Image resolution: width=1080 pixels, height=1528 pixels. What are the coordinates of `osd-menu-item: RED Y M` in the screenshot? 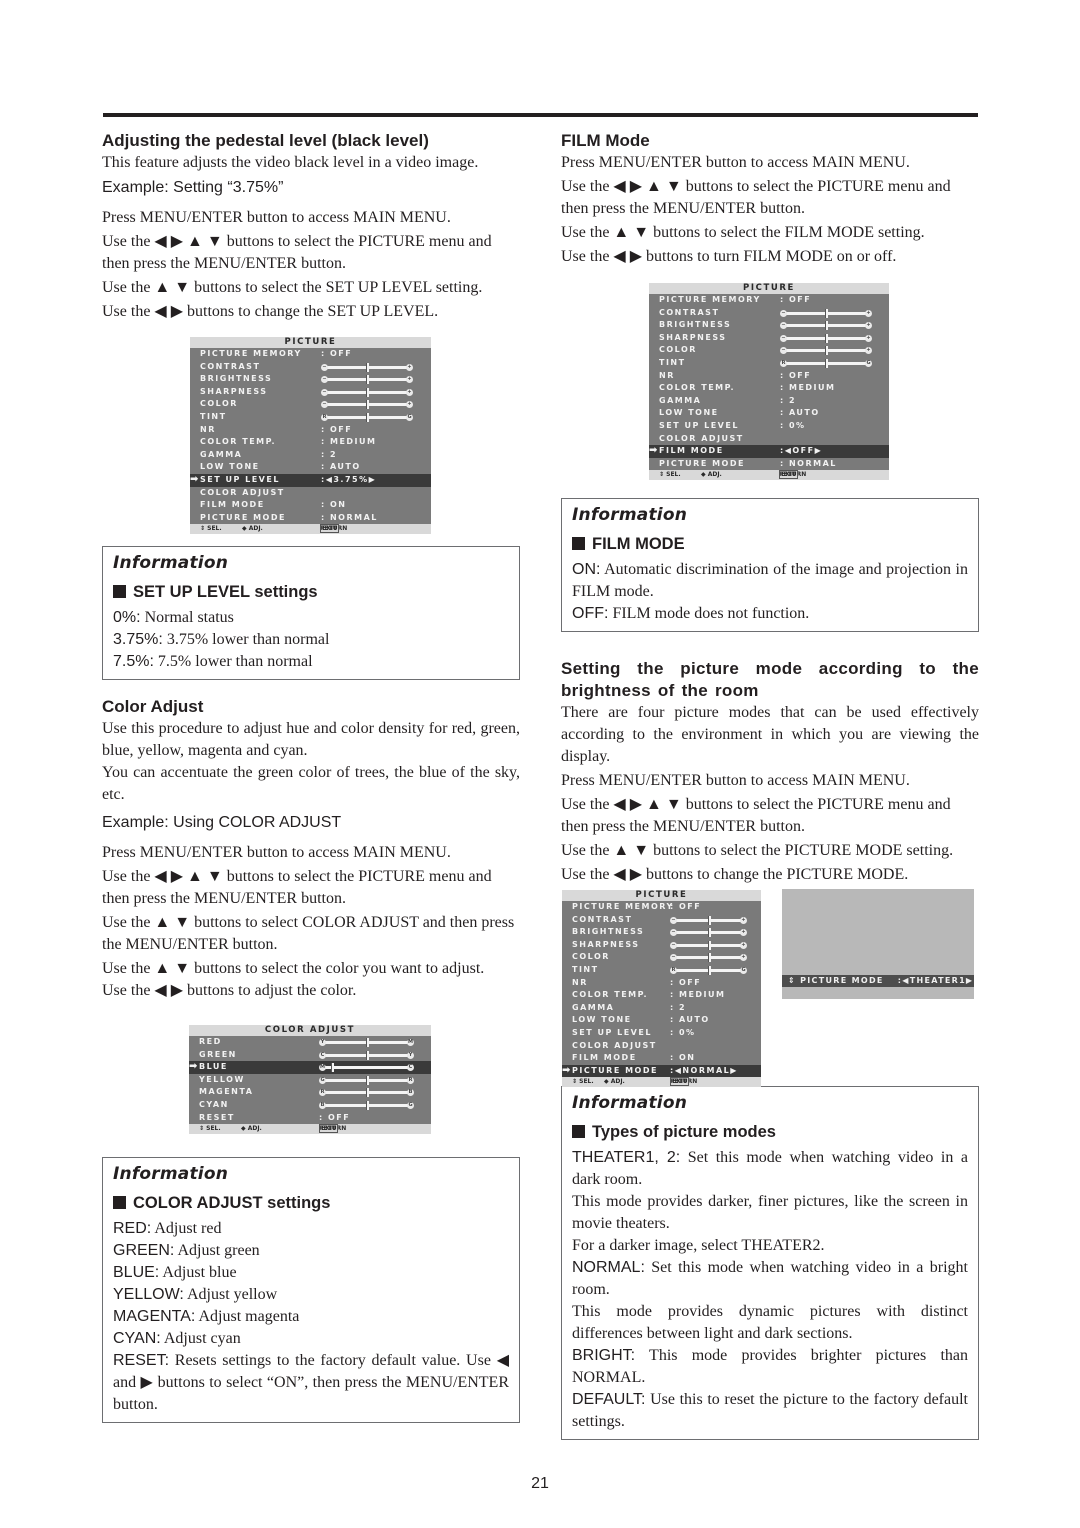 It's located at (310, 1042).